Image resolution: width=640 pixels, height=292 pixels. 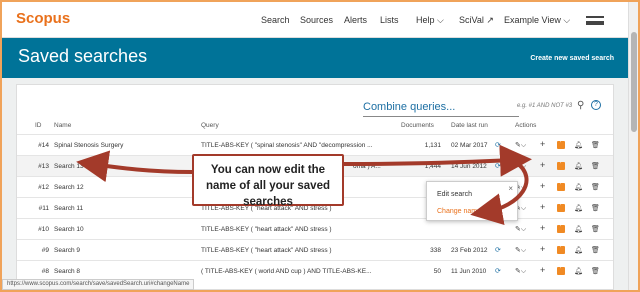 I want to click on arrow-to-edit, so click(x=437, y=160).